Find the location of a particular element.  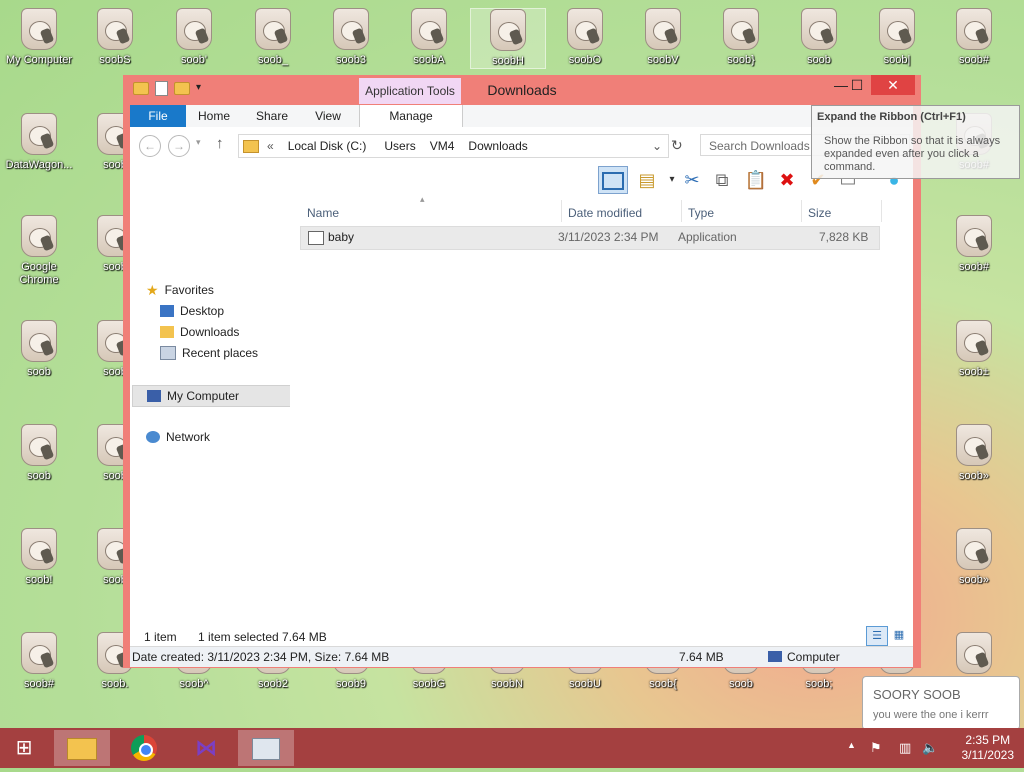

action-center-icon: ⚑ is located at coordinates (876, 748).